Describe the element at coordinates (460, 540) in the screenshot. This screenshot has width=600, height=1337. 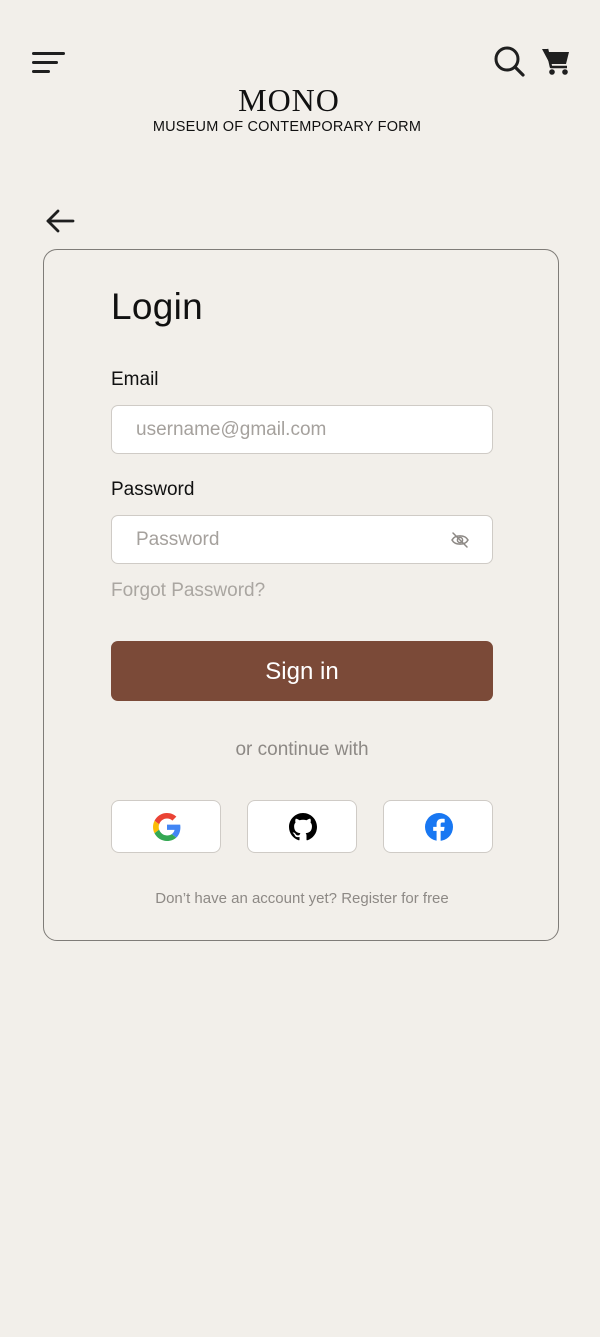
I see `eye-off-icon` at that location.